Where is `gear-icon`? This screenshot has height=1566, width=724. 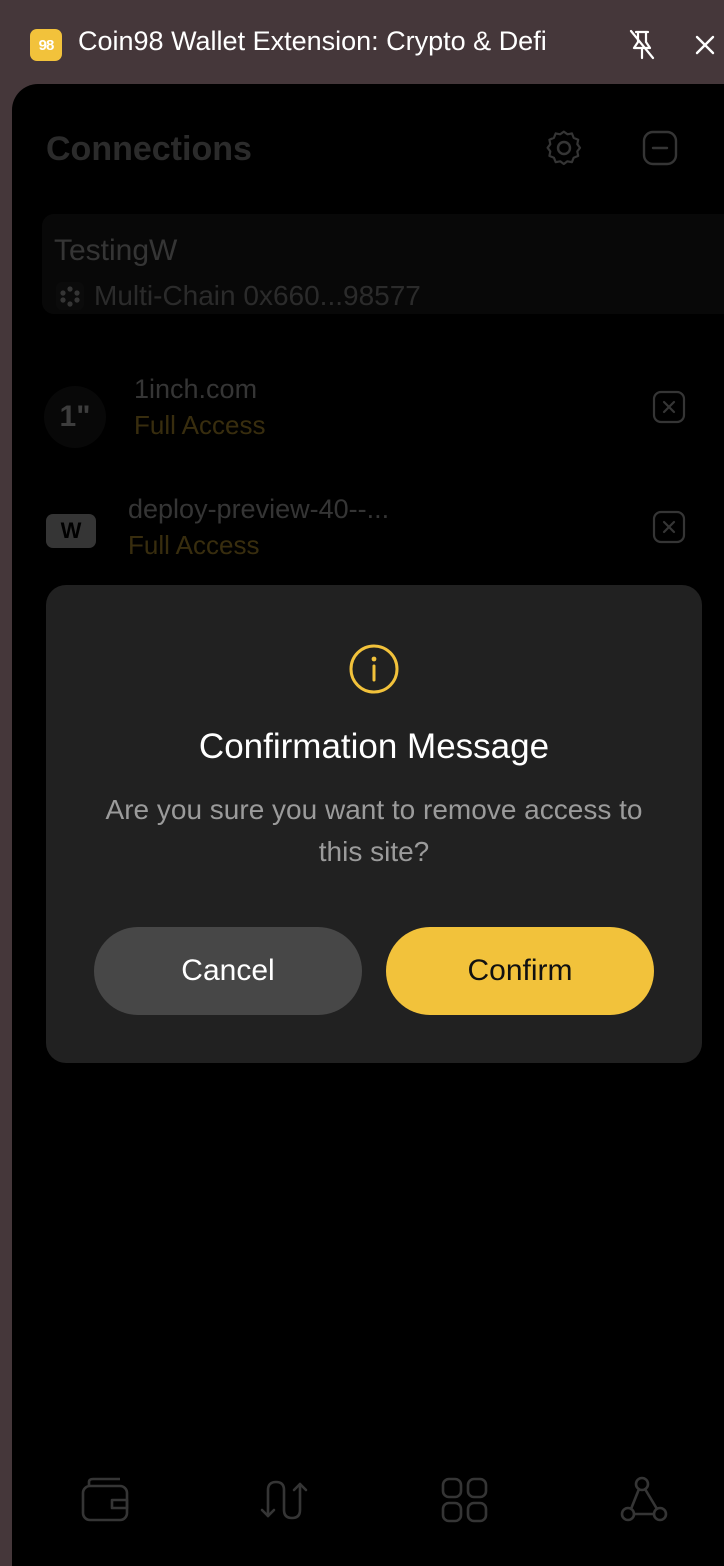
gear-icon is located at coordinates (564, 148).